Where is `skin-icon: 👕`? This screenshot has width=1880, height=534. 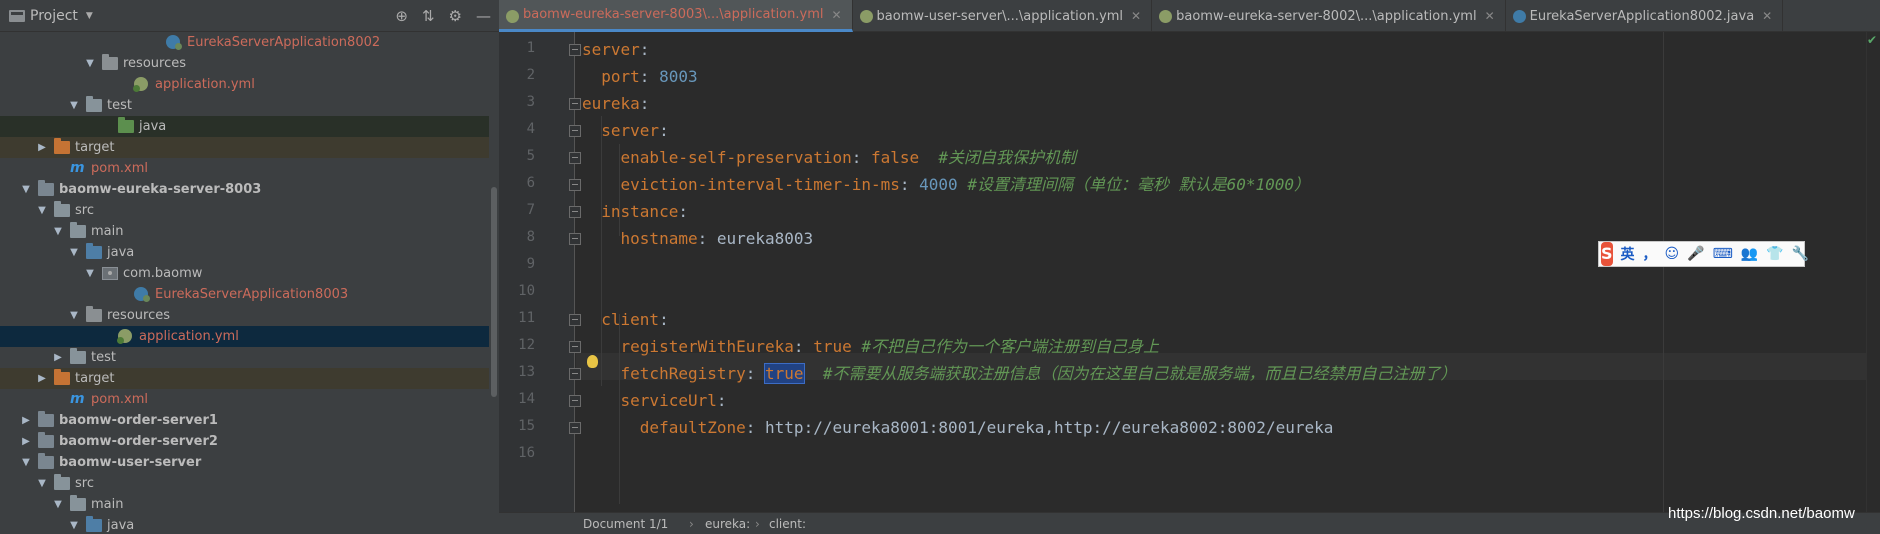
skin-icon: 👕 is located at coordinates (1774, 254).